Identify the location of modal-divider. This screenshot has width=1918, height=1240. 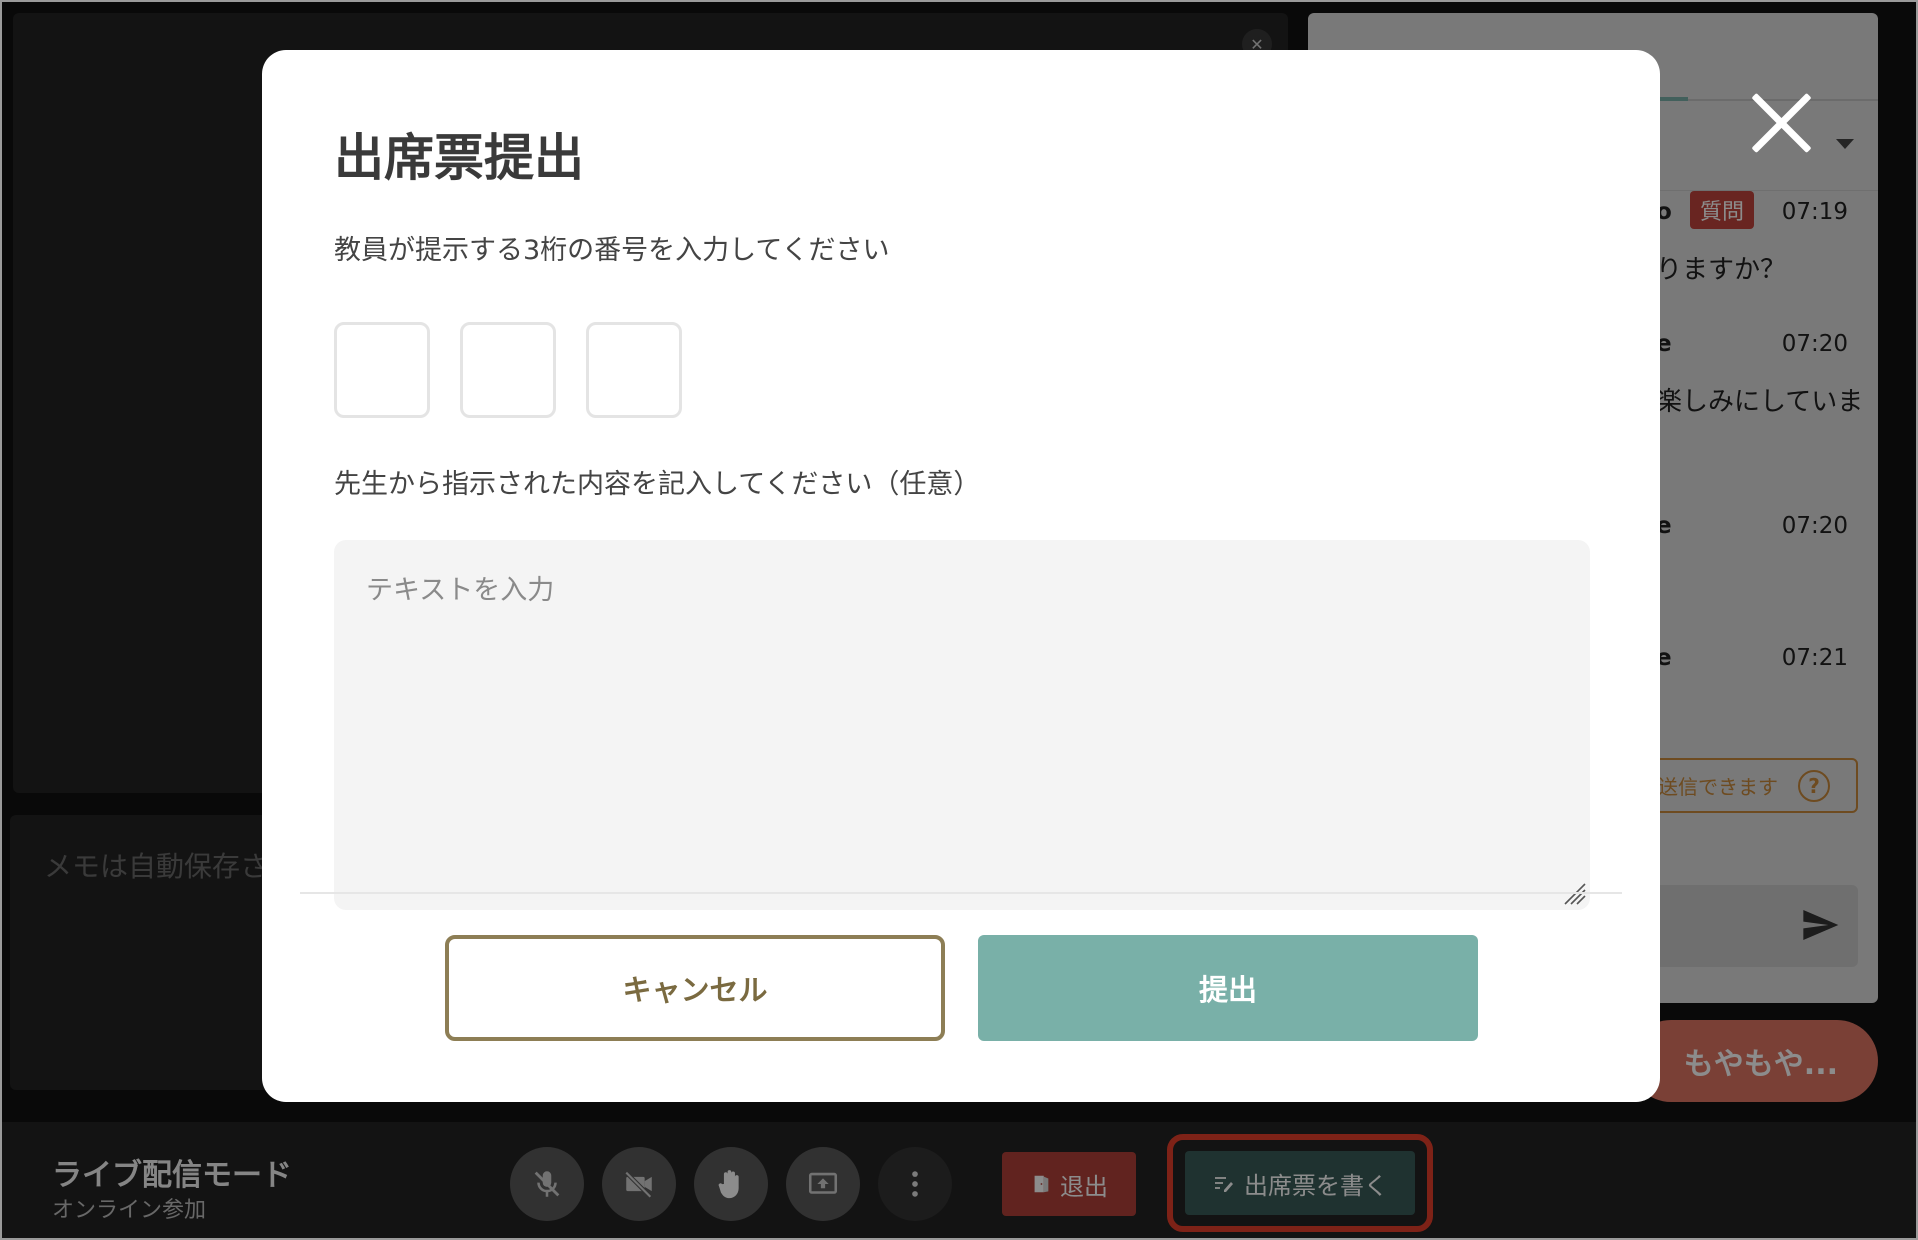
(961, 893).